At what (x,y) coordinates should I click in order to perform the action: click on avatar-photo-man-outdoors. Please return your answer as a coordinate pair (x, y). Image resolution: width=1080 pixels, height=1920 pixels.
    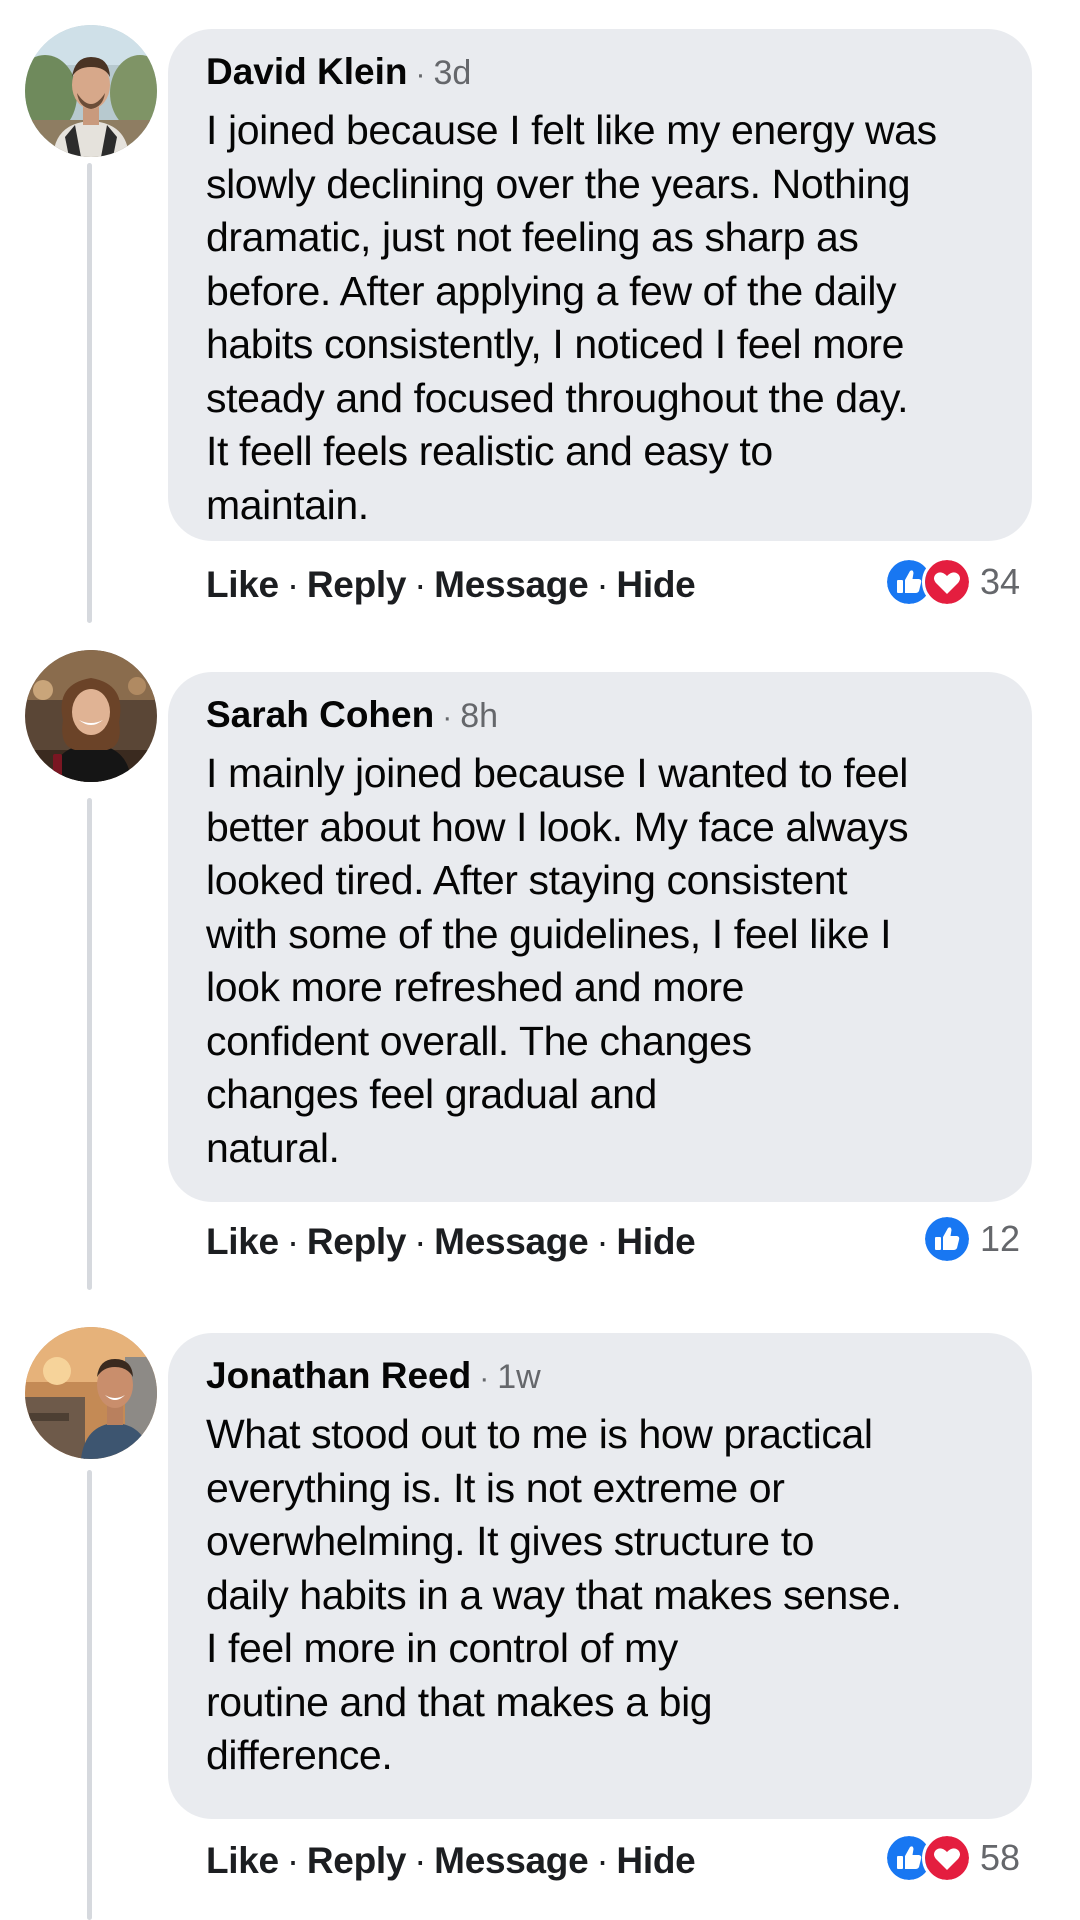
    Looking at the image, I should click on (91, 91).